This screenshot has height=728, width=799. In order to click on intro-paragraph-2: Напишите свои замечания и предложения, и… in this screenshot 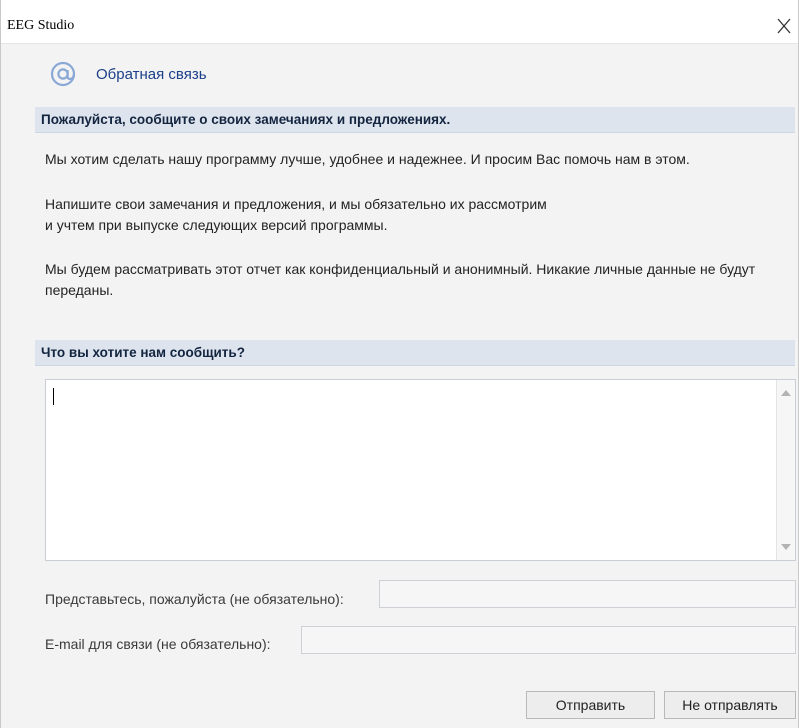, I will do `click(296, 214)`.